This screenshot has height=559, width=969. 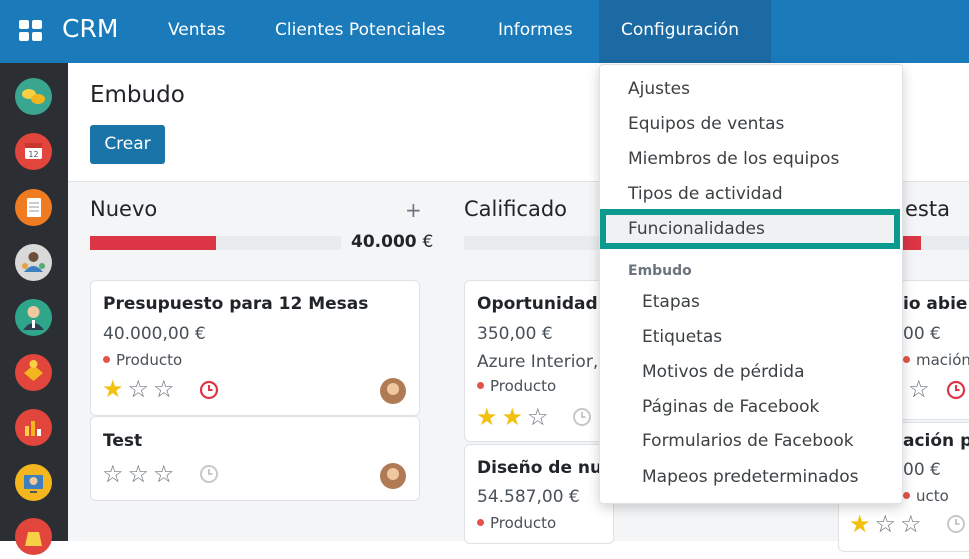 What do you see at coordinates (33, 96) in the screenshot?
I see `discuss-icon` at bounding box center [33, 96].